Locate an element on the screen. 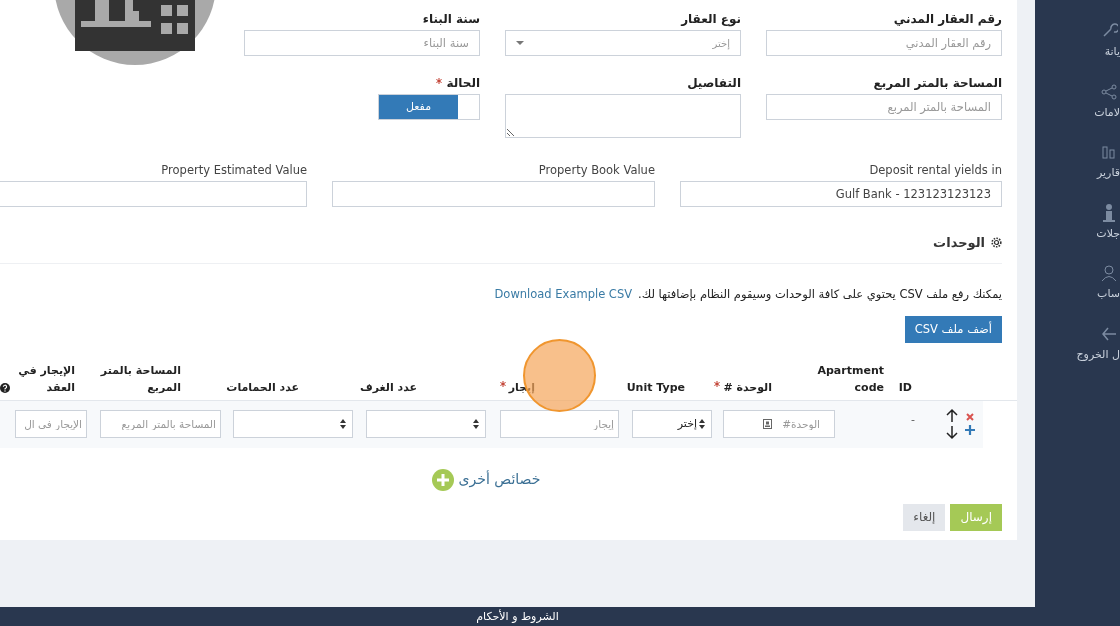  nav-item: يانة is located at coordinates (1112, 52).